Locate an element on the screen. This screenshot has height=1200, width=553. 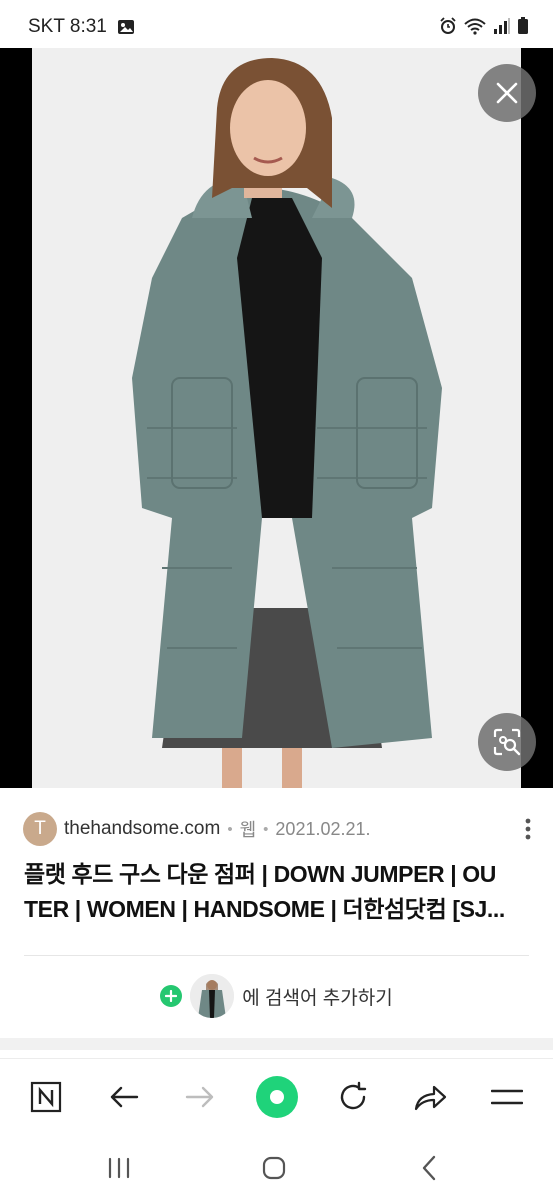
share-icon is located at coordinates (430, 1098).